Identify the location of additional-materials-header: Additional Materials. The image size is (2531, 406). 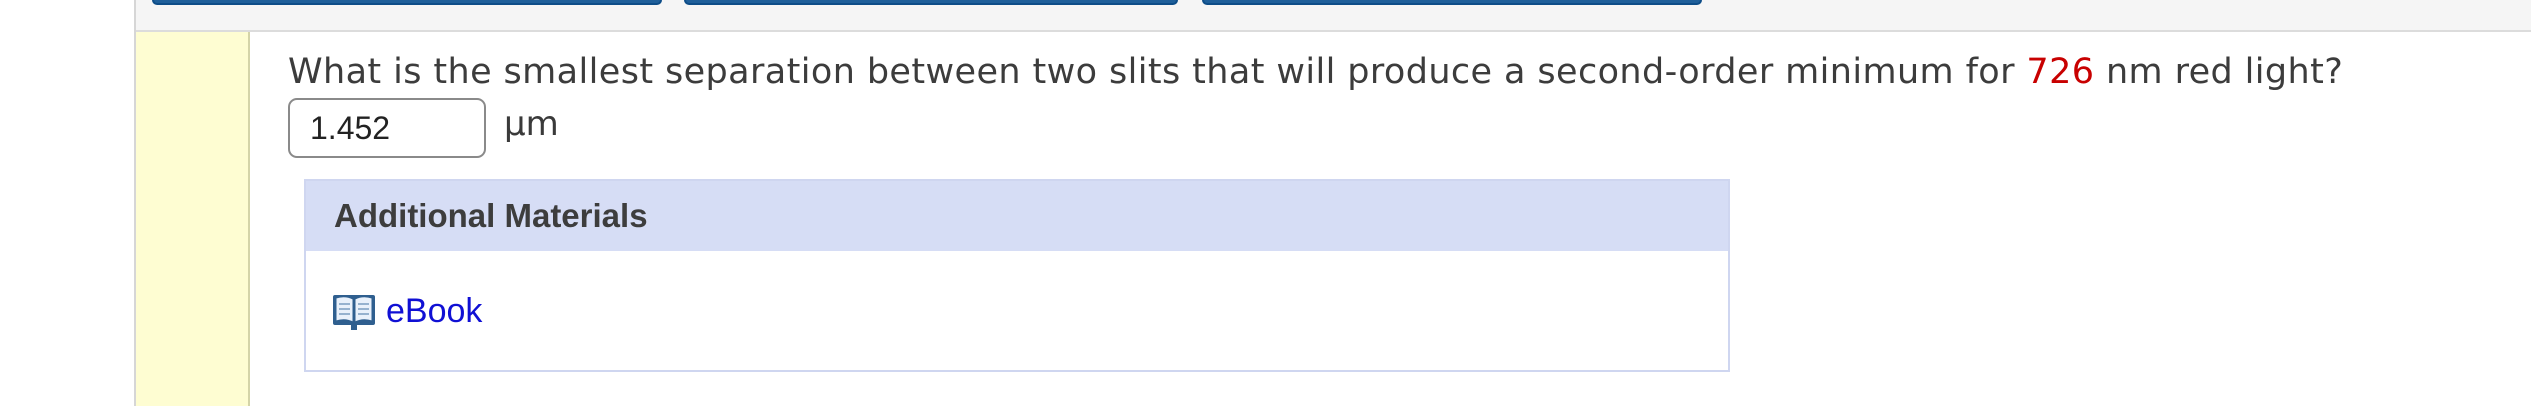
(1017, 216).